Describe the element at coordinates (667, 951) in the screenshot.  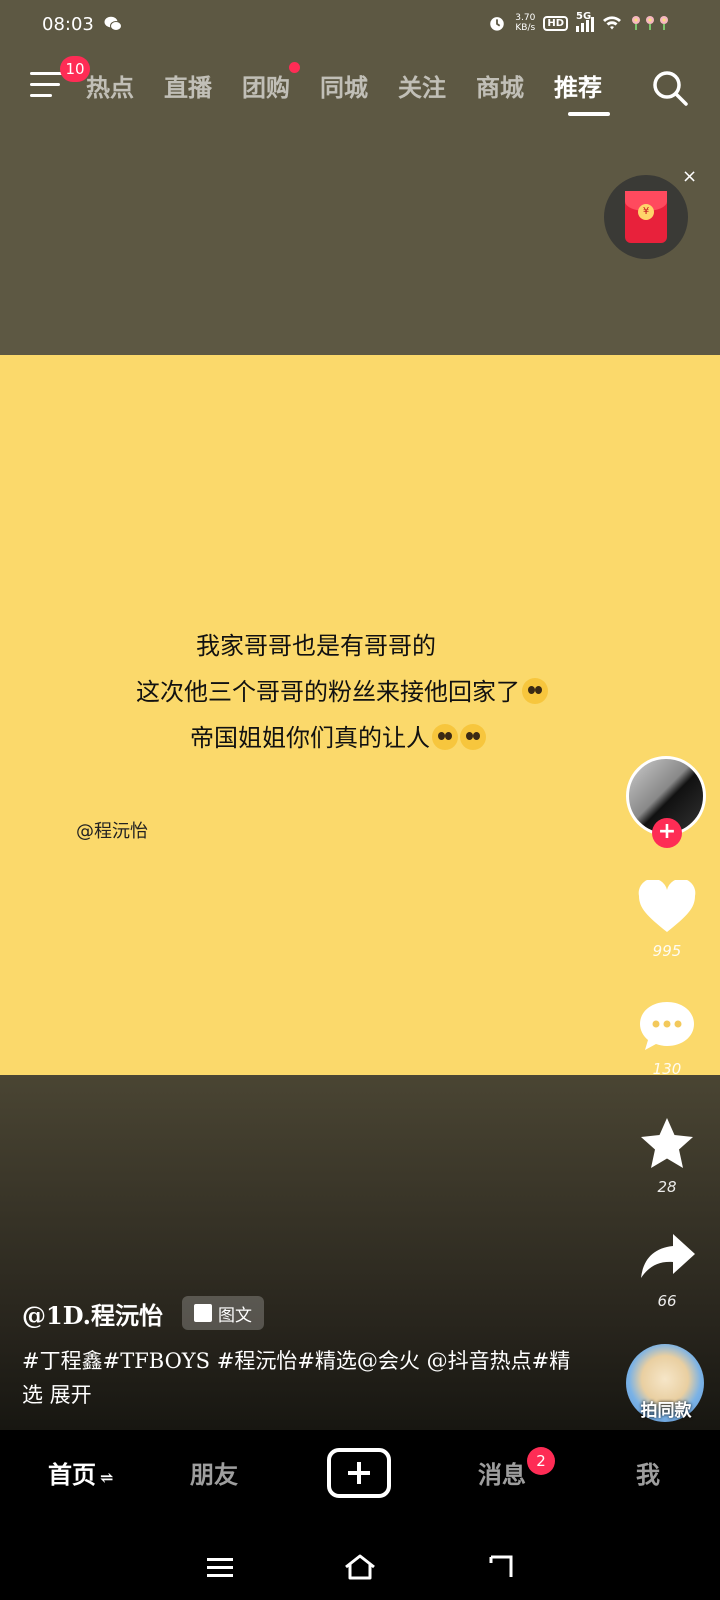
I see `like-count: 995` at that location.